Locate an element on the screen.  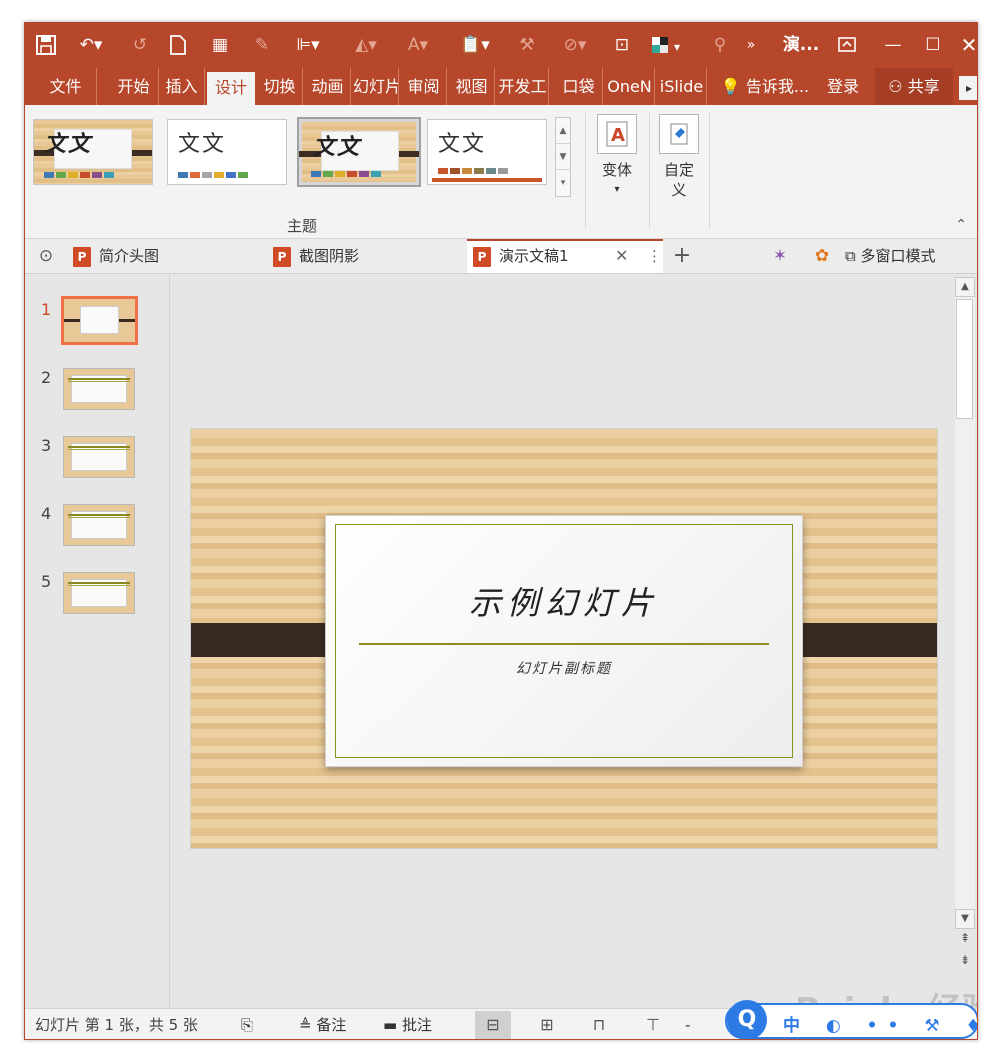
grid-icon: ▦ is located at coordinates (220, 45).